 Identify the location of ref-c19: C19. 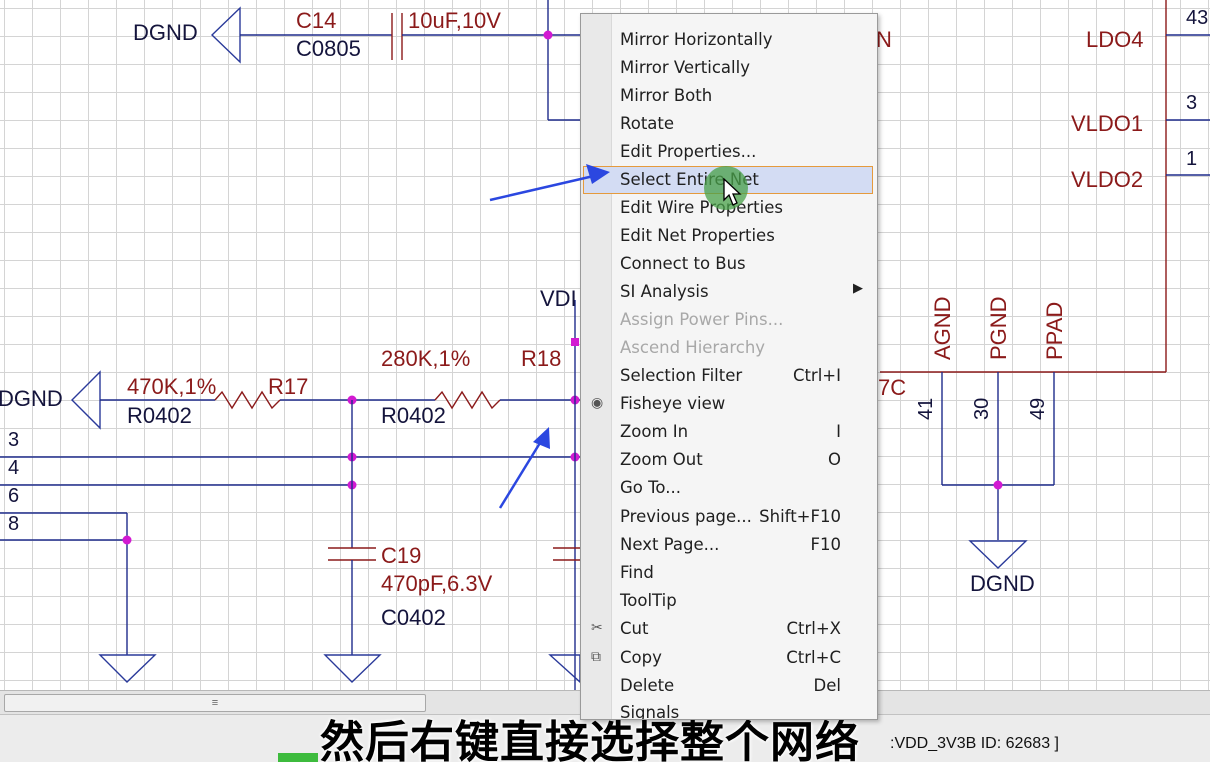
(401, 555).